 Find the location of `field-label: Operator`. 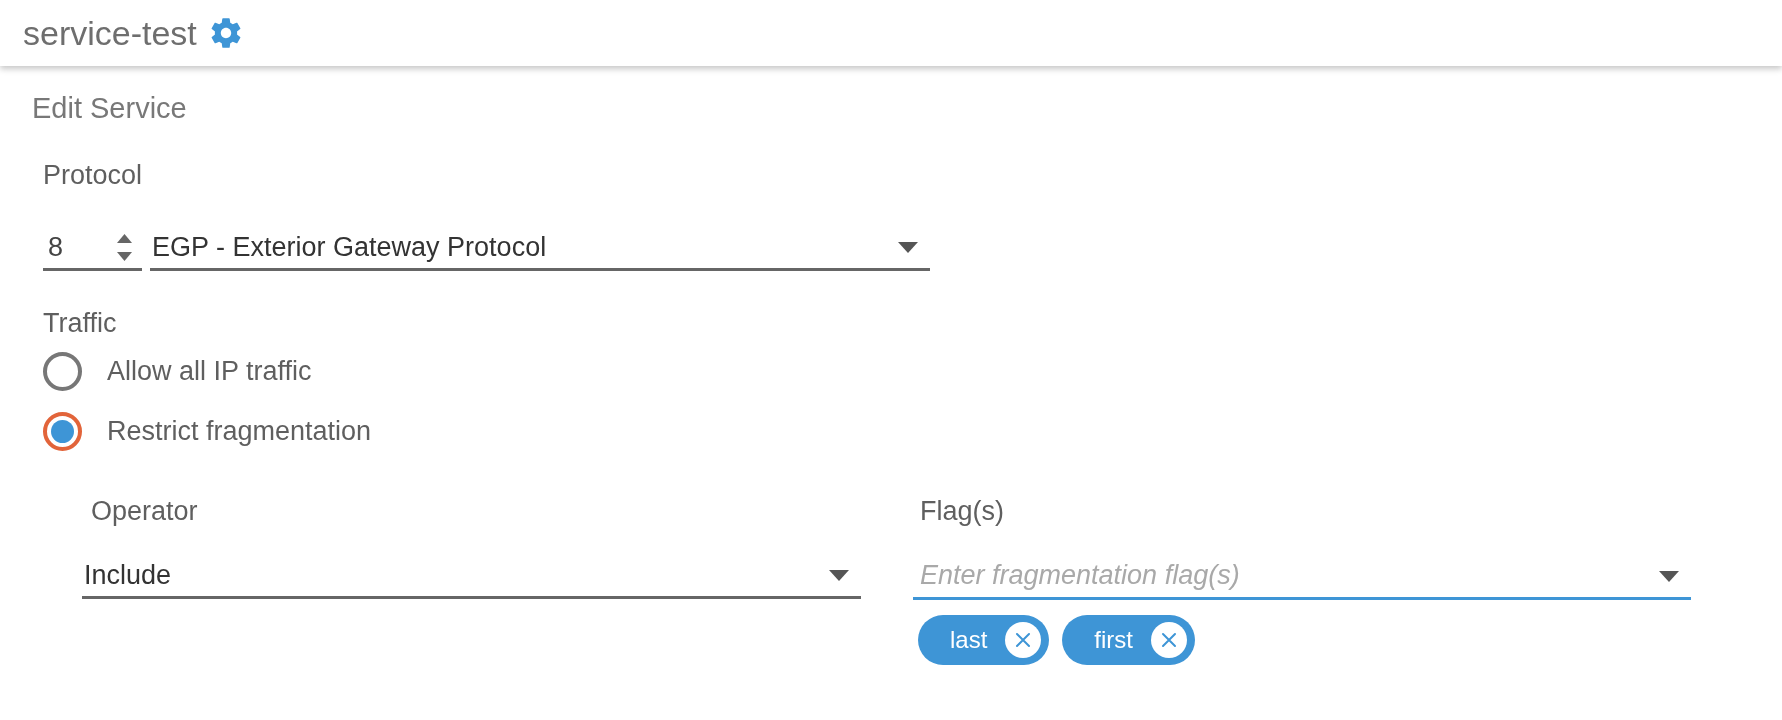

field-label: Operator is located at coordinates (144, 511).